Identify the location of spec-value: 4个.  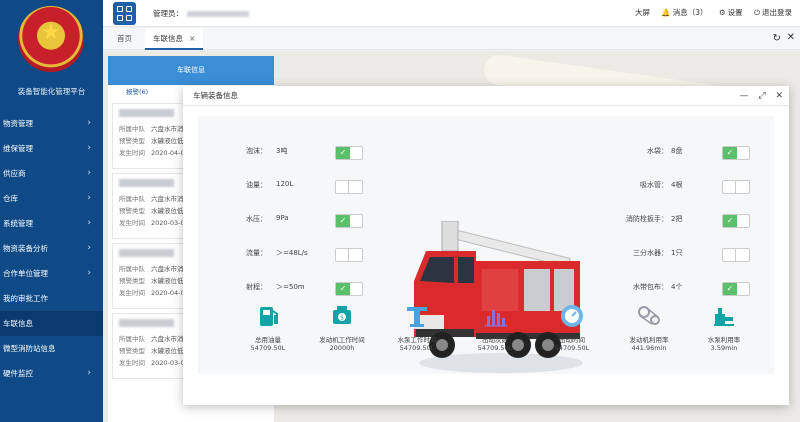
(677, 287).